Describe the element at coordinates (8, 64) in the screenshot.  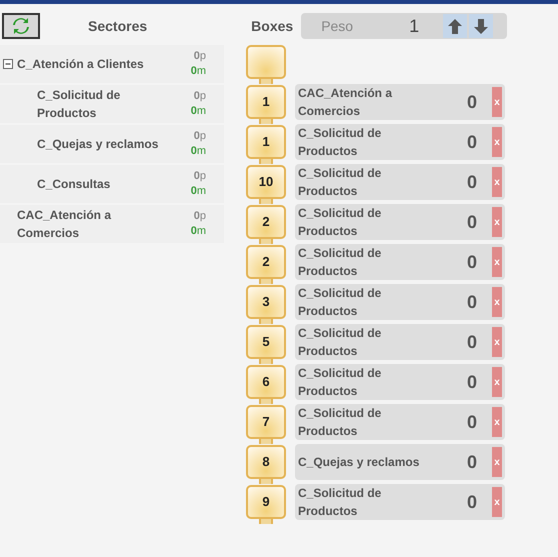
I see `collapse-icon` at that location.